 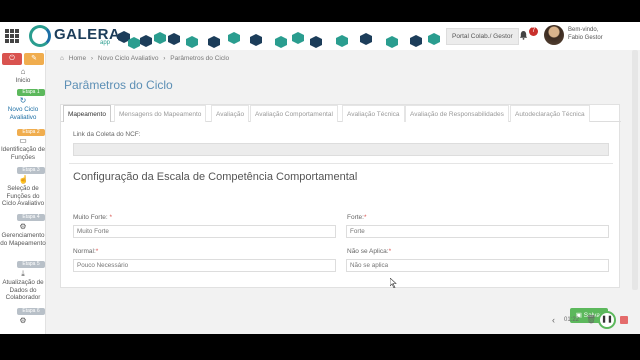 What do you see at coordinates (23, 59) in the screenshot?
I see `sidebar-actions: ⏻ ✎` at bounding box center [23, 59].